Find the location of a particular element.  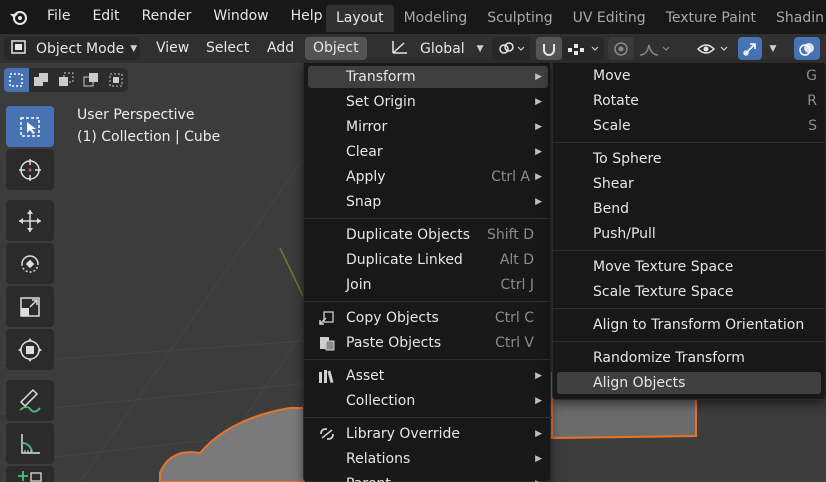

tab-layout: Layout is located at coordinates (360, 18).